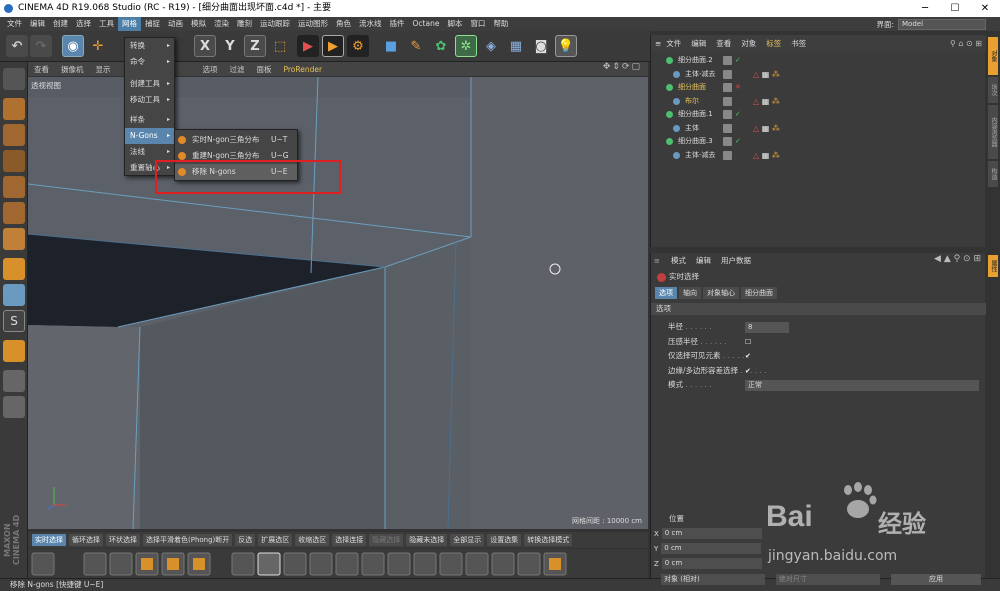 The image size is (1000, 591). What do you see at coordinates (14, 381) in the screenshot?
I see `lock-workplane-icon` at bounding box center [14, 381].